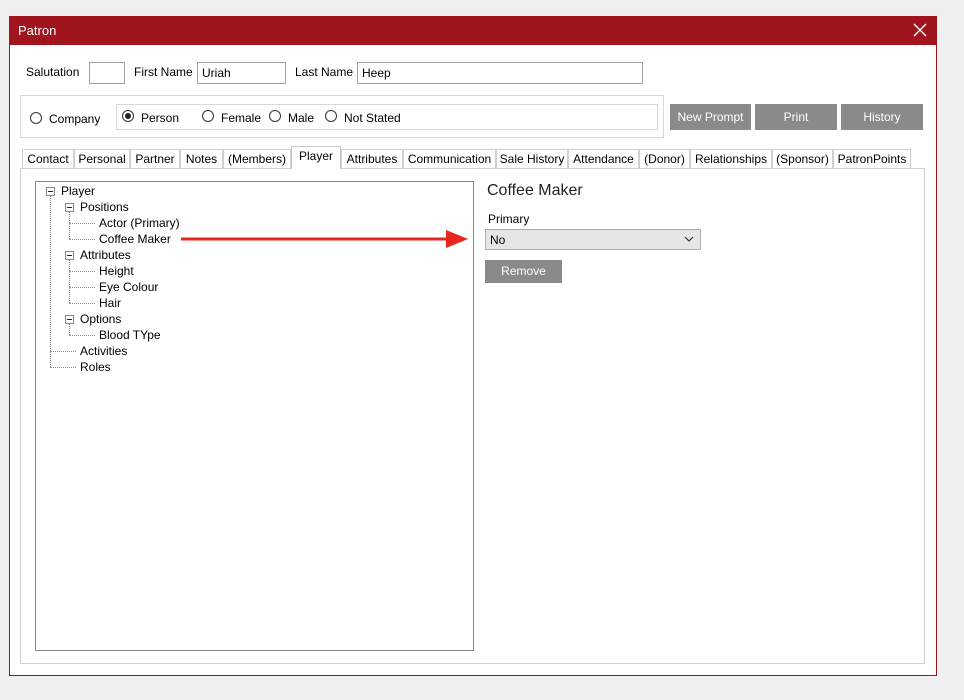  What do you see at coordinates (201, 158) in the screenshot?
I see `tab-notes: Notes` at bounding box center [201, 158].